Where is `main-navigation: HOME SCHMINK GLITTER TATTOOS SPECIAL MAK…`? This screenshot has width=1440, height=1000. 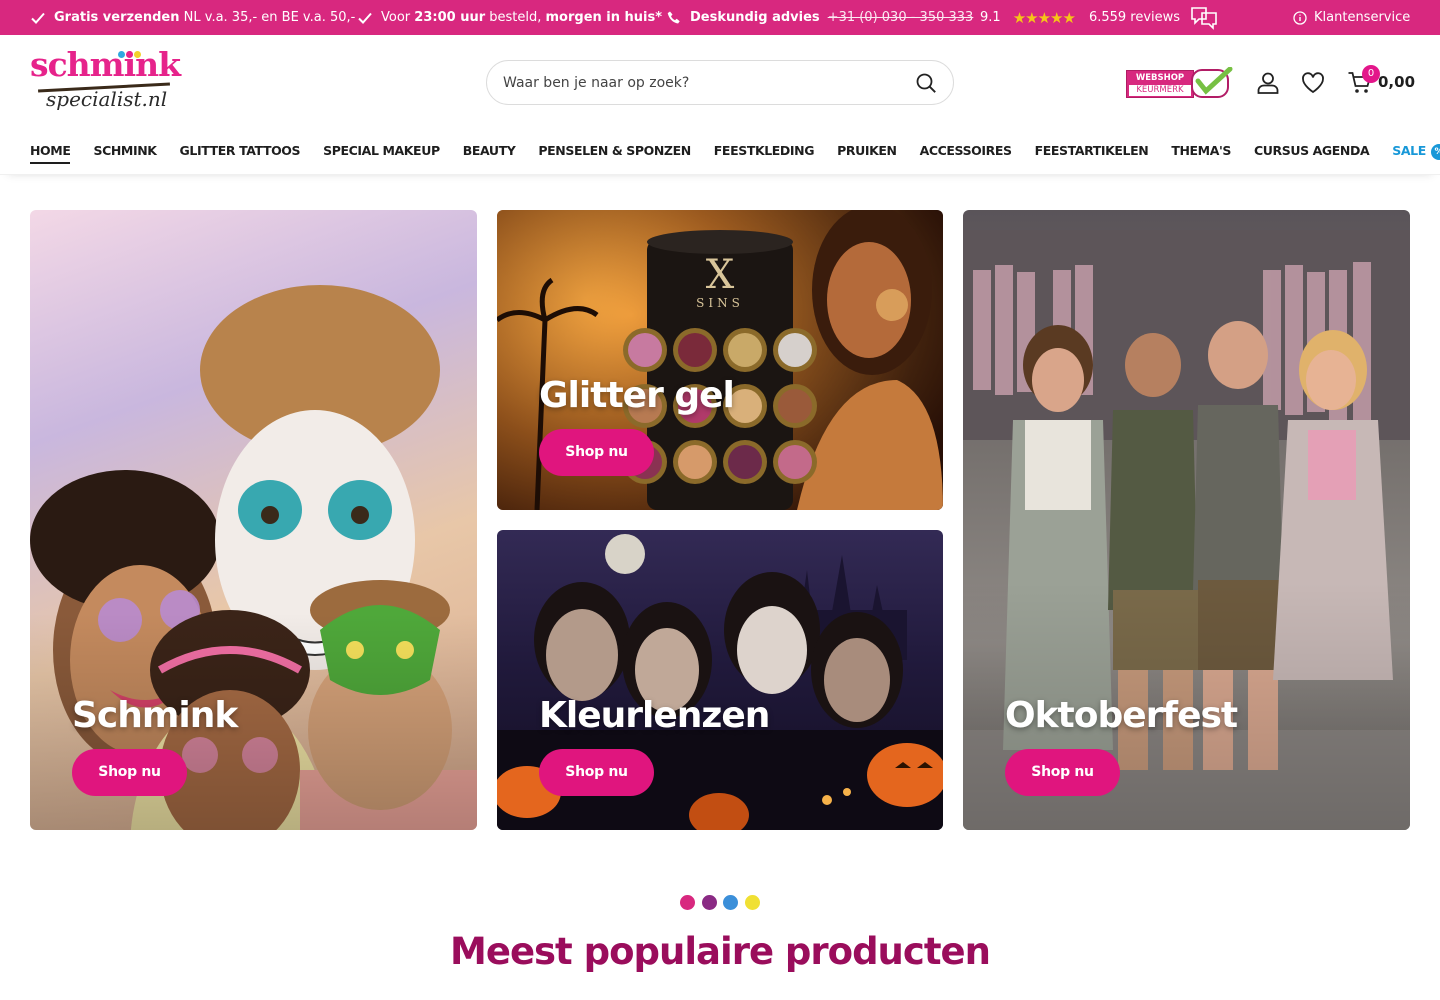 main-navigation: HOME SCHMINK GLITTER TATTOOS SPECIAL MAK… is located at coordinates (720, 152).